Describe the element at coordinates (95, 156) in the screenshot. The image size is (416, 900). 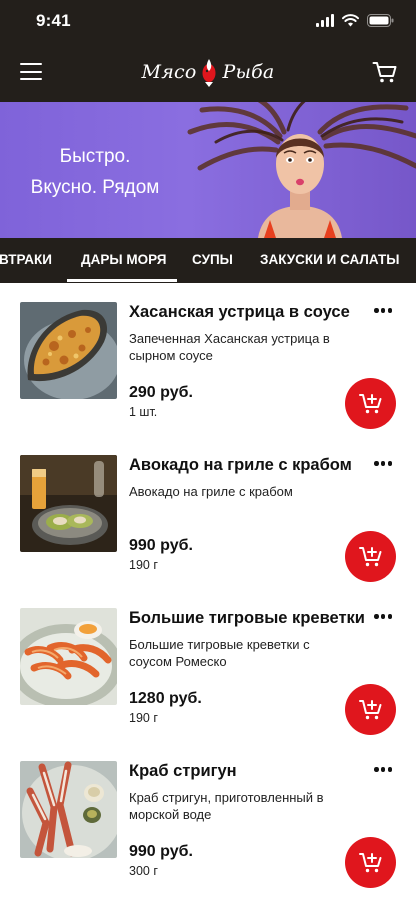
I see `banner-headline-line1: Быстро.` at that location.